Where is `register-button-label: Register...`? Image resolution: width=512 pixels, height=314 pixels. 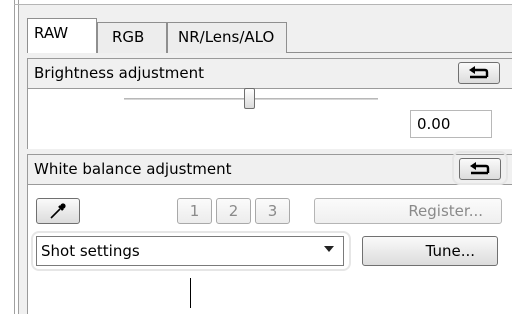 register-button-label: Register... is located at coordinates (445, 211).